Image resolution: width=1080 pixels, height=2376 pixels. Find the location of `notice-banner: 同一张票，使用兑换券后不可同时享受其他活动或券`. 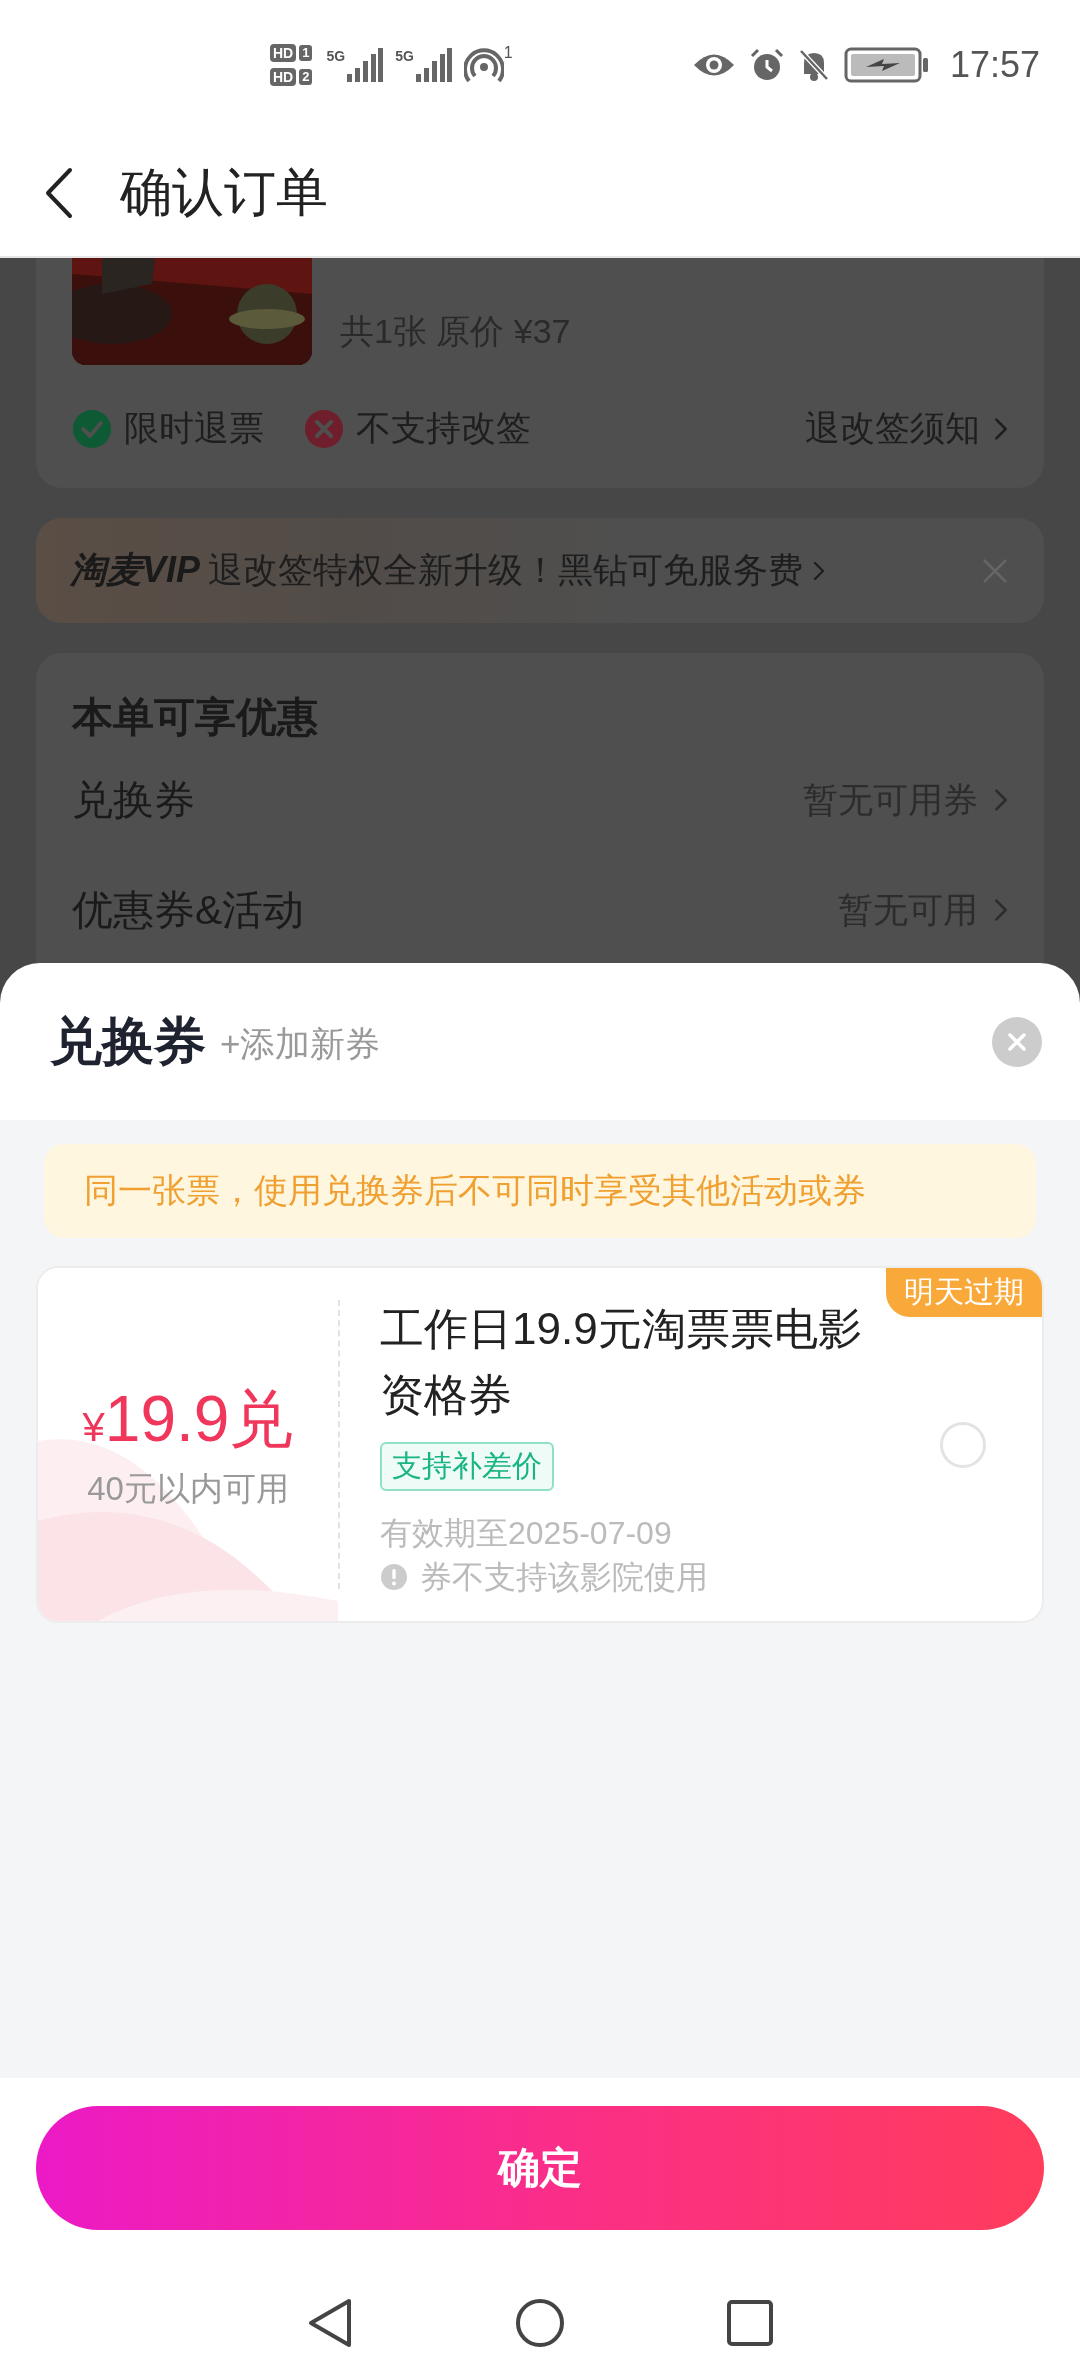

notice-banner: 同一张票，使用兑换券后不可同时享受其他活动或券 is located at coordinates (540, 1191).